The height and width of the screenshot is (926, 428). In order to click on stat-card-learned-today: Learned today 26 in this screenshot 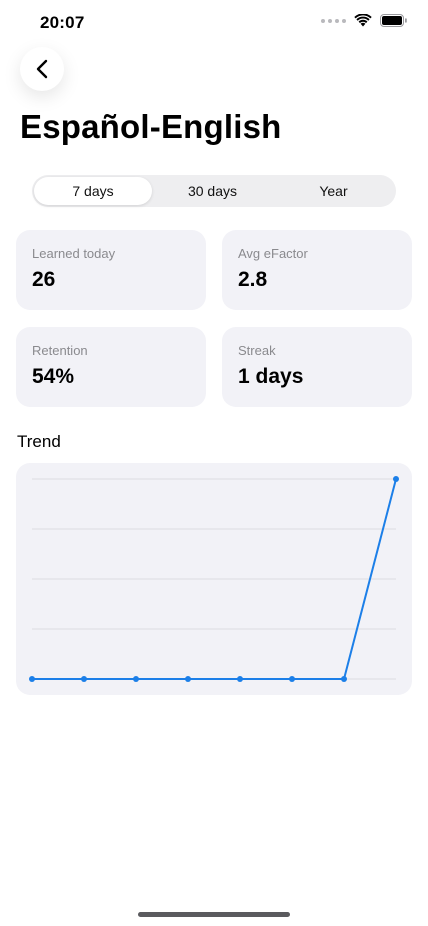, I will do `click(111, 270)`.